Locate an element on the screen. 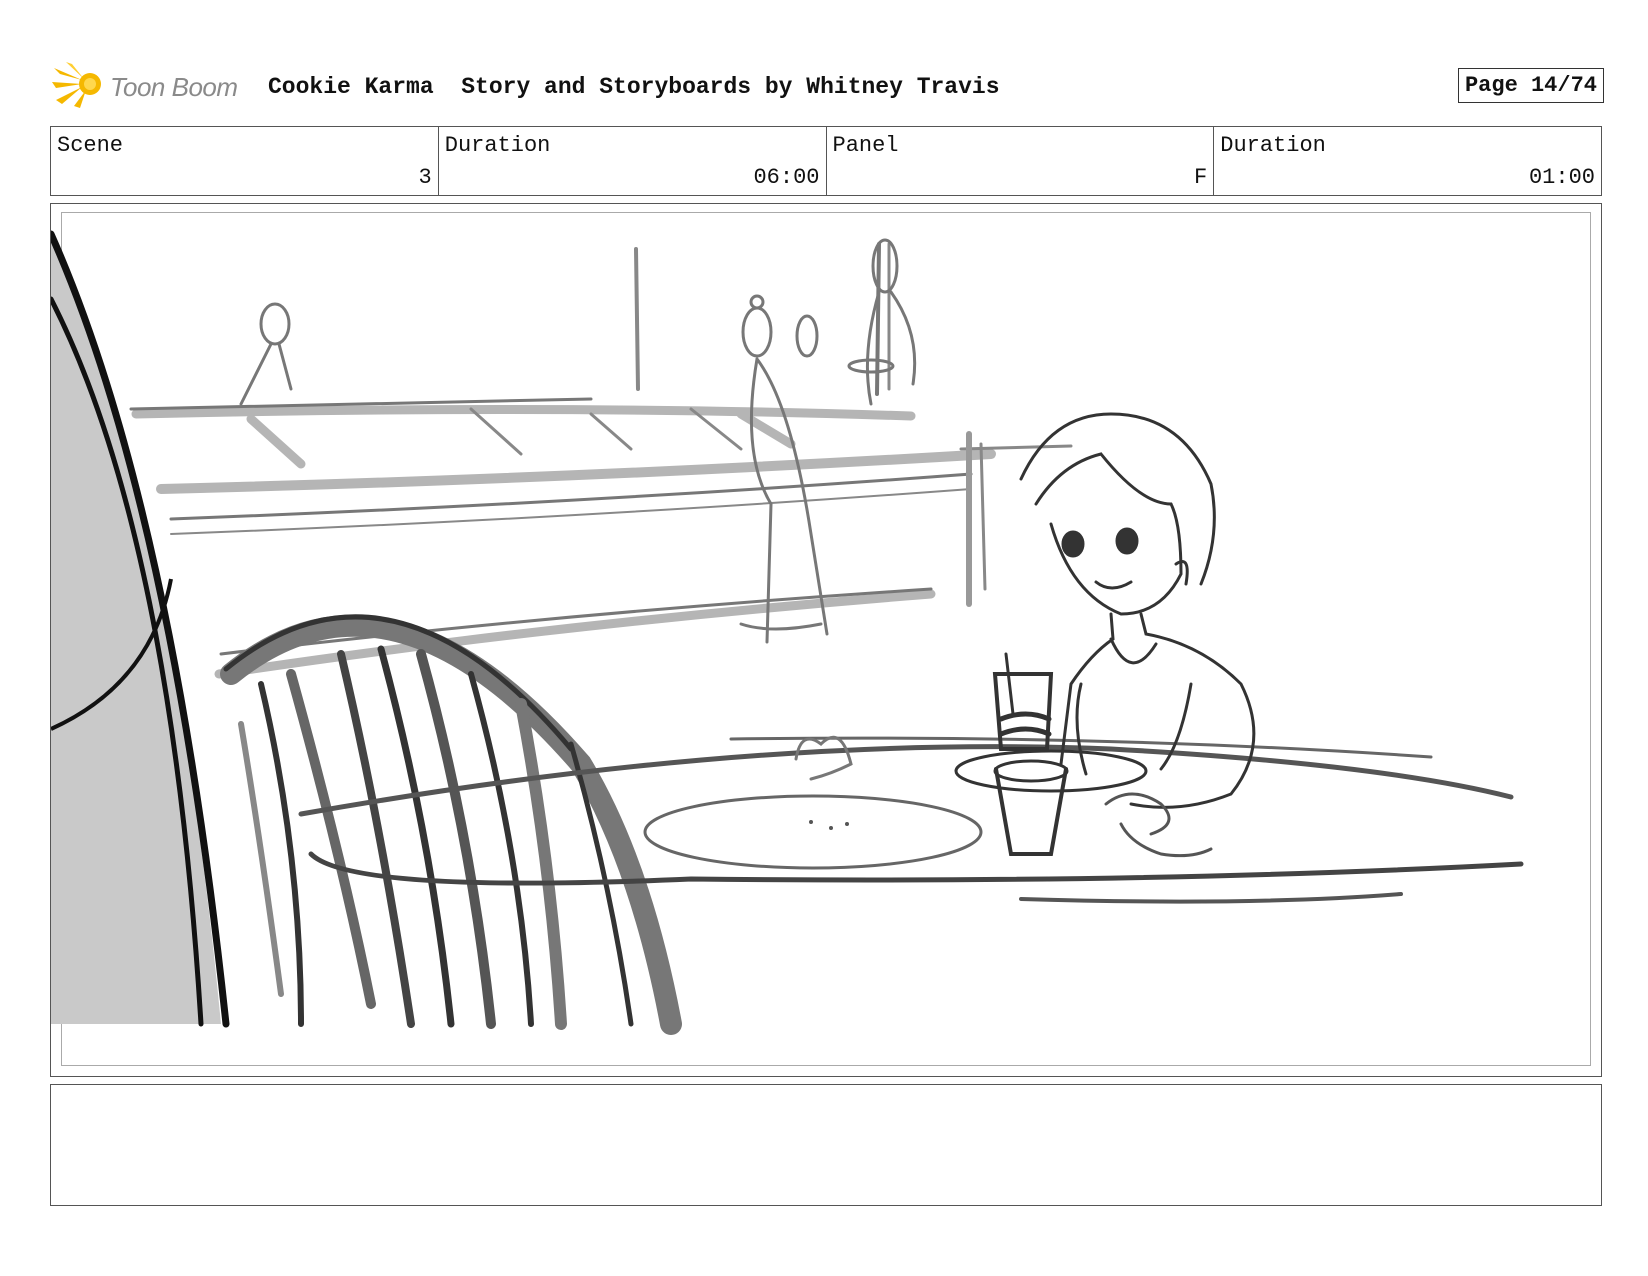 The image size is (1648, 1276). background-figures is located at coordinates (578, 441).